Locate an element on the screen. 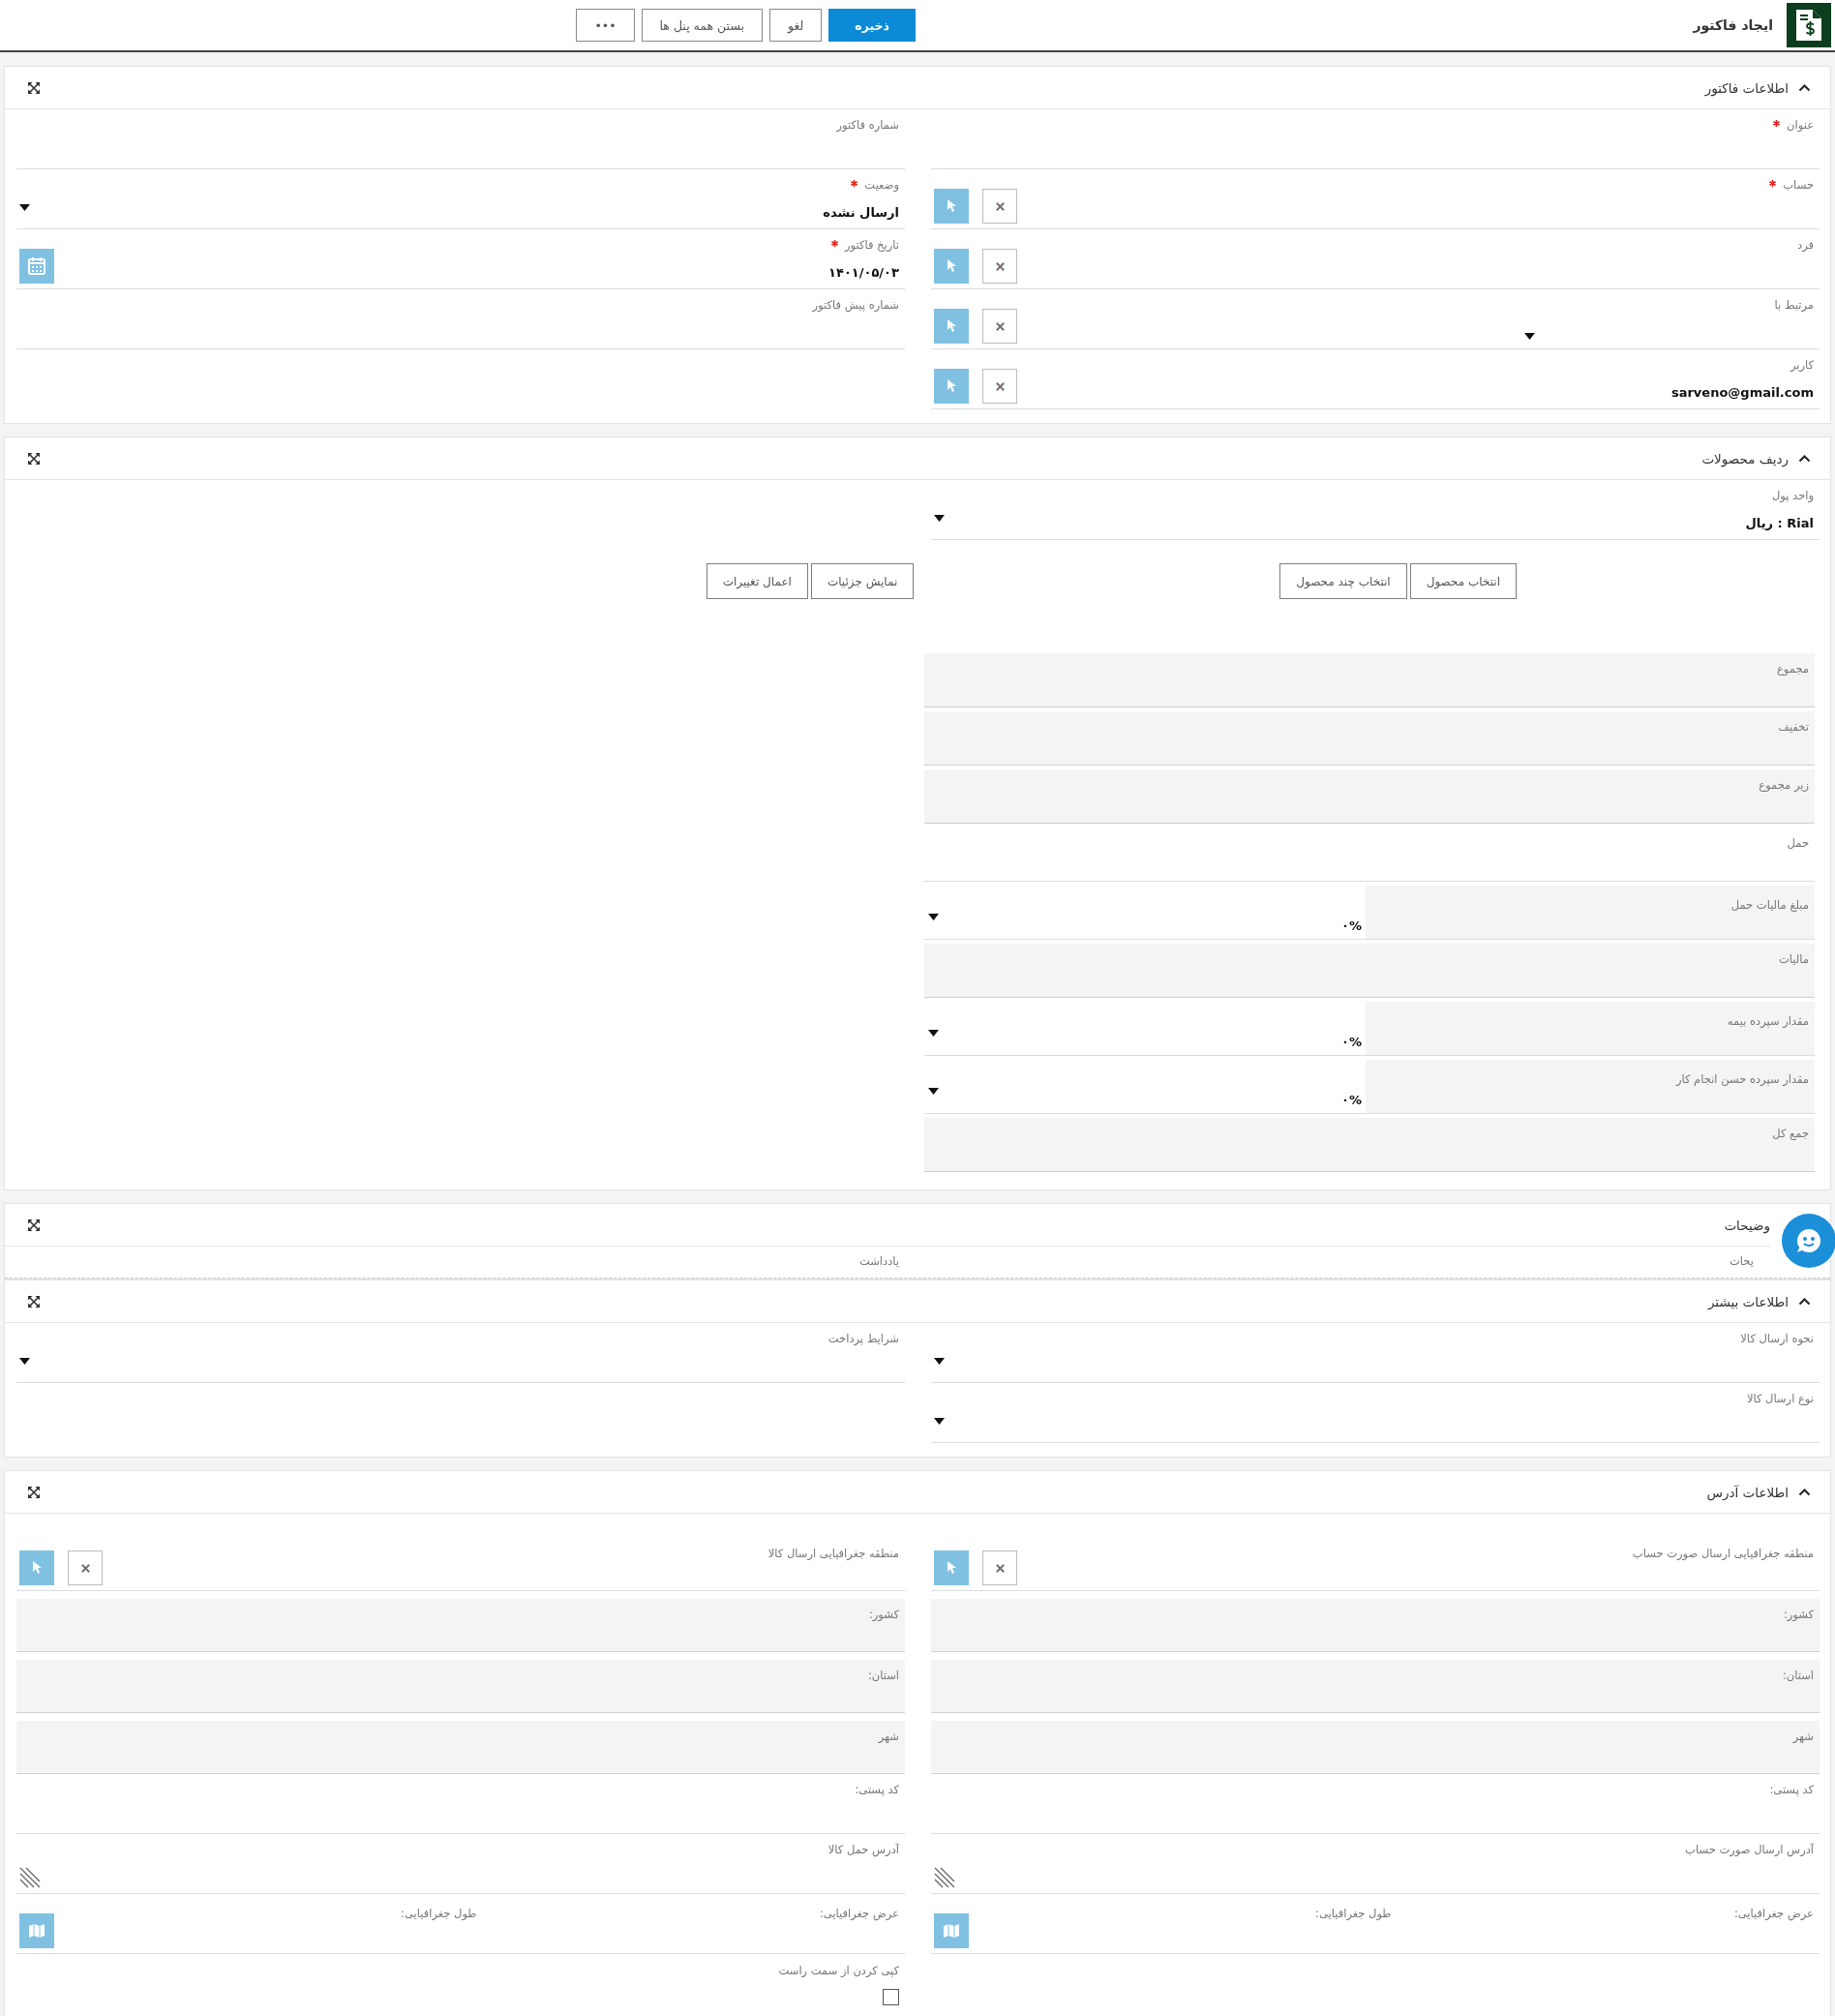 The image size is (1835, 2016). field-label: منطقه جغرافیایی ارسال صورت حساب is located at coordinates (1723, 1553).